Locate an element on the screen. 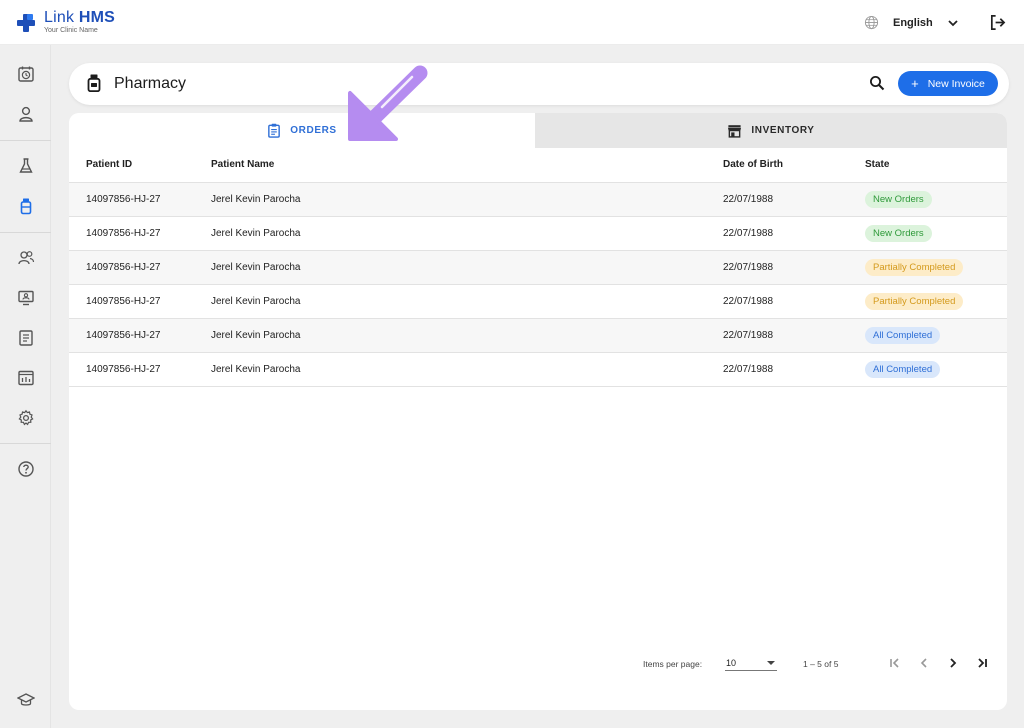 The height and width of the screenshot is (728, 1024). page-range: 1 – 5 of 5 is located at coordinates (821, 664).